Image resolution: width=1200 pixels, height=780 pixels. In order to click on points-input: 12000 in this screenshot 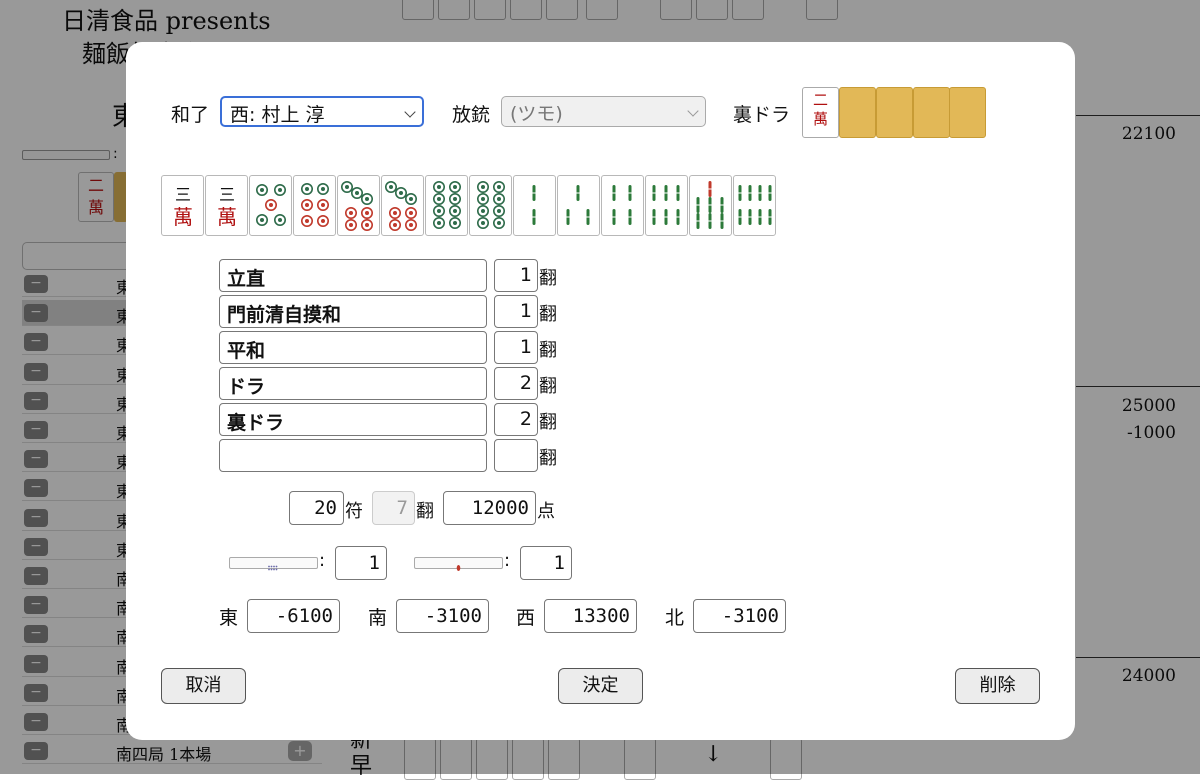, I will do `click(489, 508)`.